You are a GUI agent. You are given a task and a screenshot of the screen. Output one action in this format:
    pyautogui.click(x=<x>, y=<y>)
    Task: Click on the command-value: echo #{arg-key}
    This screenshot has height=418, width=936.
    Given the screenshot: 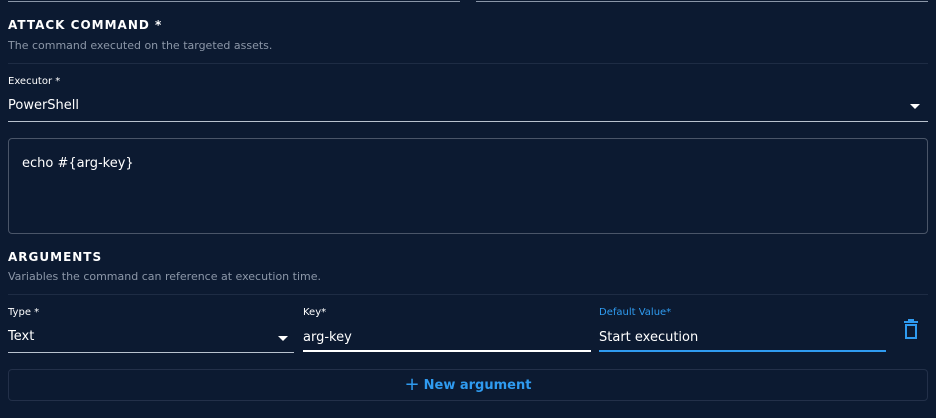 What is the action you would take?
    pyautogui.click(x=78, y=163)
    